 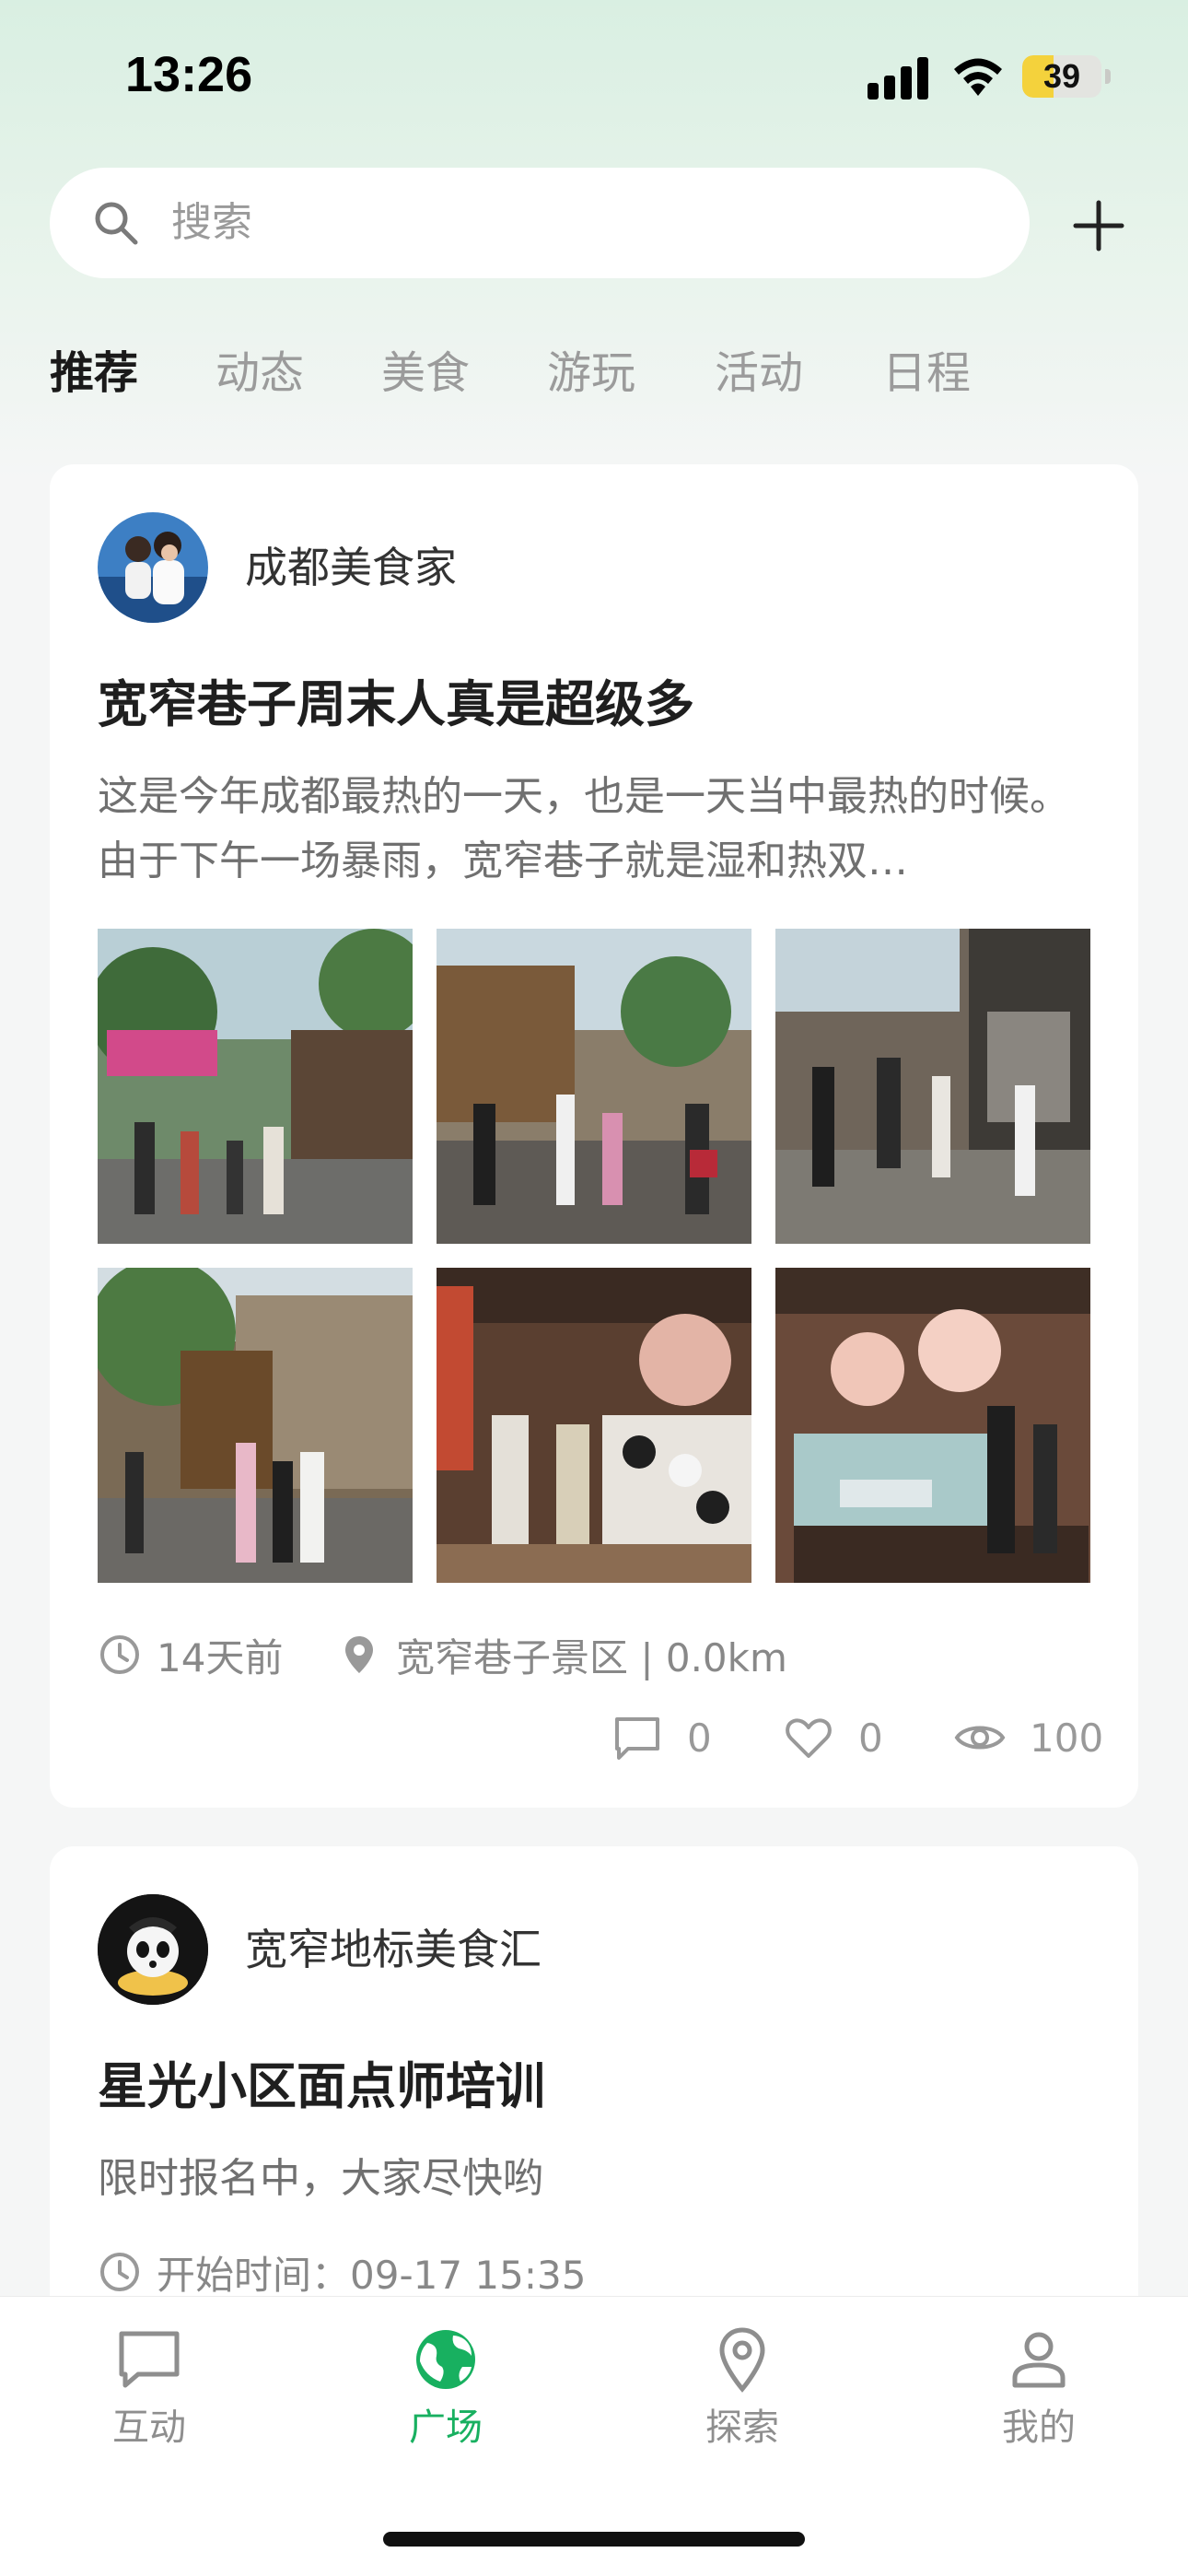 What do you see at coordinates (116, 223) in the screenshot?
I see `search-icon` at bounding box center [116, 223].